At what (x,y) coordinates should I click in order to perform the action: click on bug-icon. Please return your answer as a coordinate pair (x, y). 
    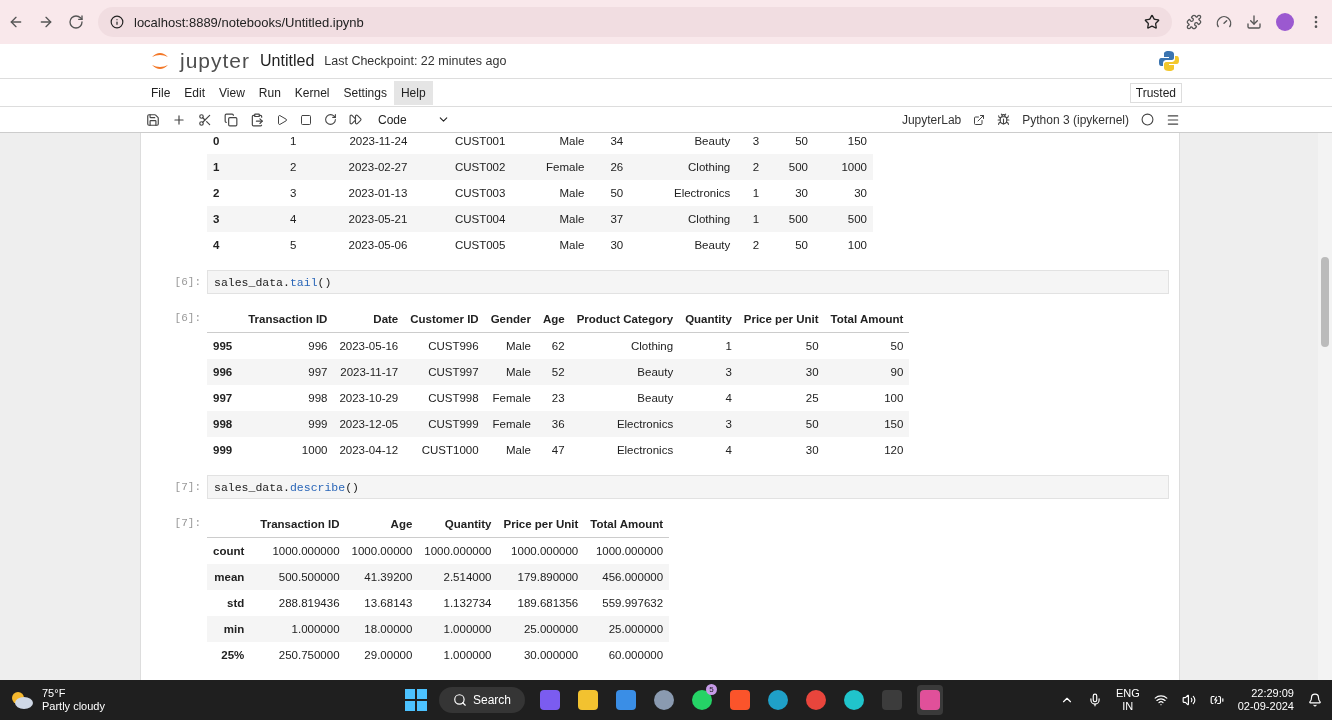
    Looking at the image, I should click on (1004, 119).